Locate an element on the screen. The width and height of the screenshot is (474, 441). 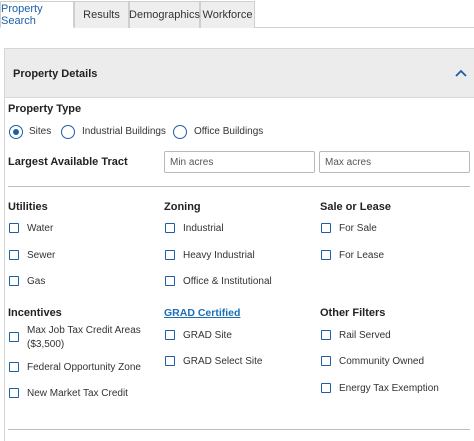
checkbox-sewer-label: Sewer is located at coordinates (41, 255).